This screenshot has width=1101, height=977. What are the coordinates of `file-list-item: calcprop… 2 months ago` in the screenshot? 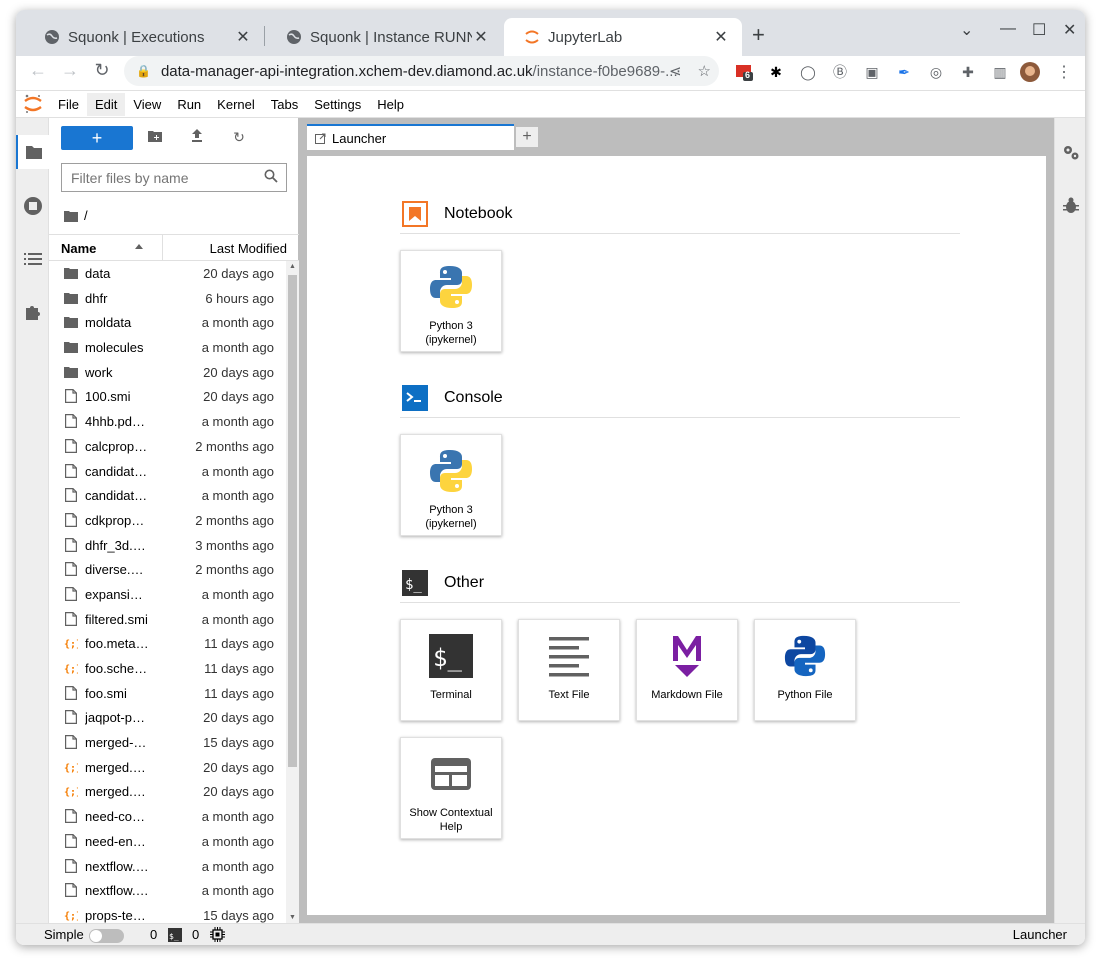 It's located at (167, 446).